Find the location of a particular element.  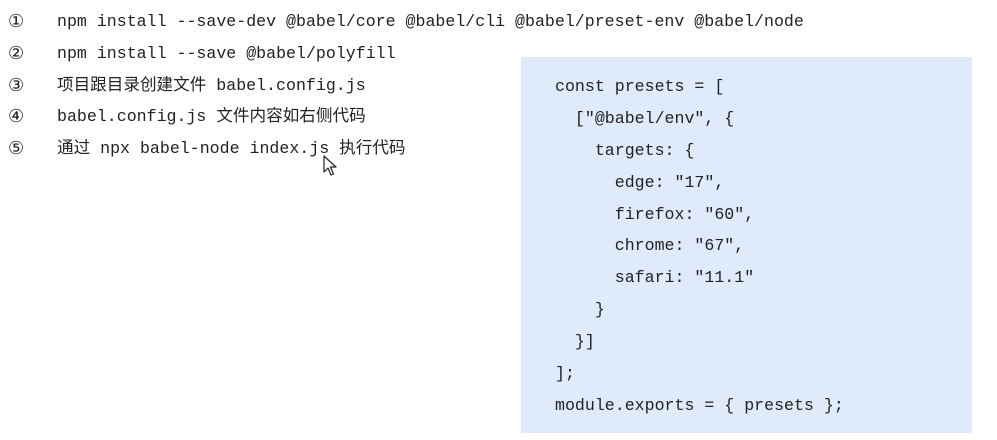

step-number: ① is located at coordinates (16, 21).